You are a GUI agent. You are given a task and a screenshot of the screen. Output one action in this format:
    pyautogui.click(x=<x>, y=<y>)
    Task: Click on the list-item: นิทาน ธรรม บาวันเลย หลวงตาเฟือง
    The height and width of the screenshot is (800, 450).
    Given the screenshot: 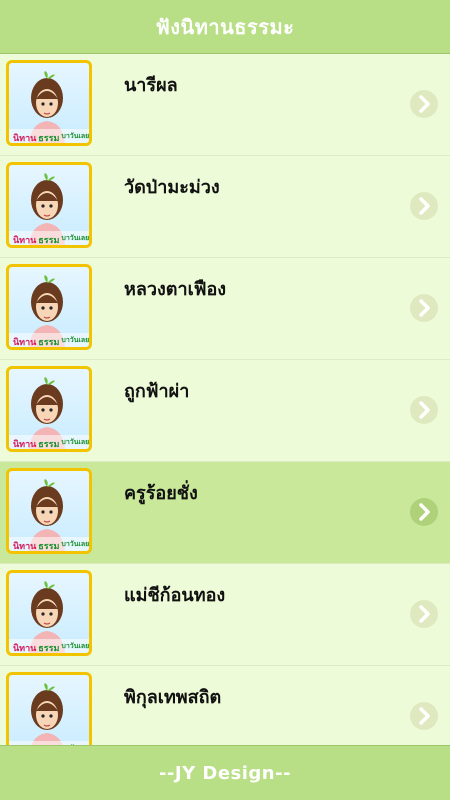 What is the action you would take?
    pyautogui.click(x=225, y=309)
    